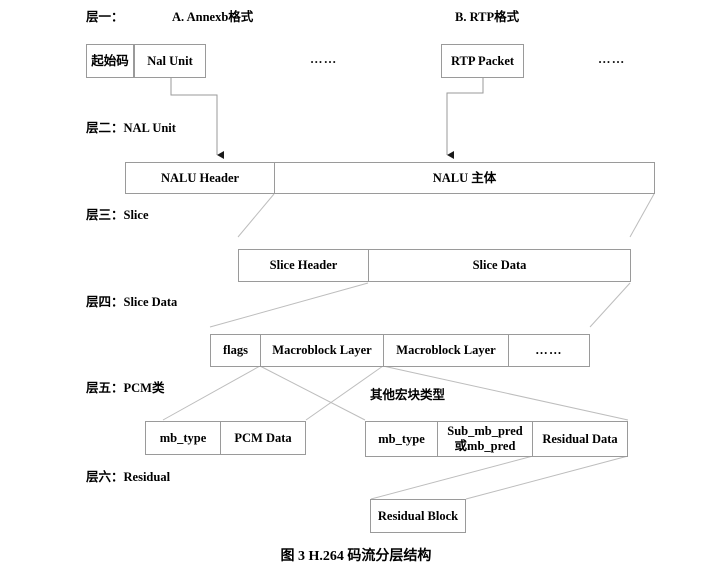 The height and width of the screenshot is (579, 712). What do you see at coordinates (485, 439) in the screenshot?
I see `box-sub-mb-pred: Sub_mb_pred 或mb_pred` at bounding box center [485, 439].